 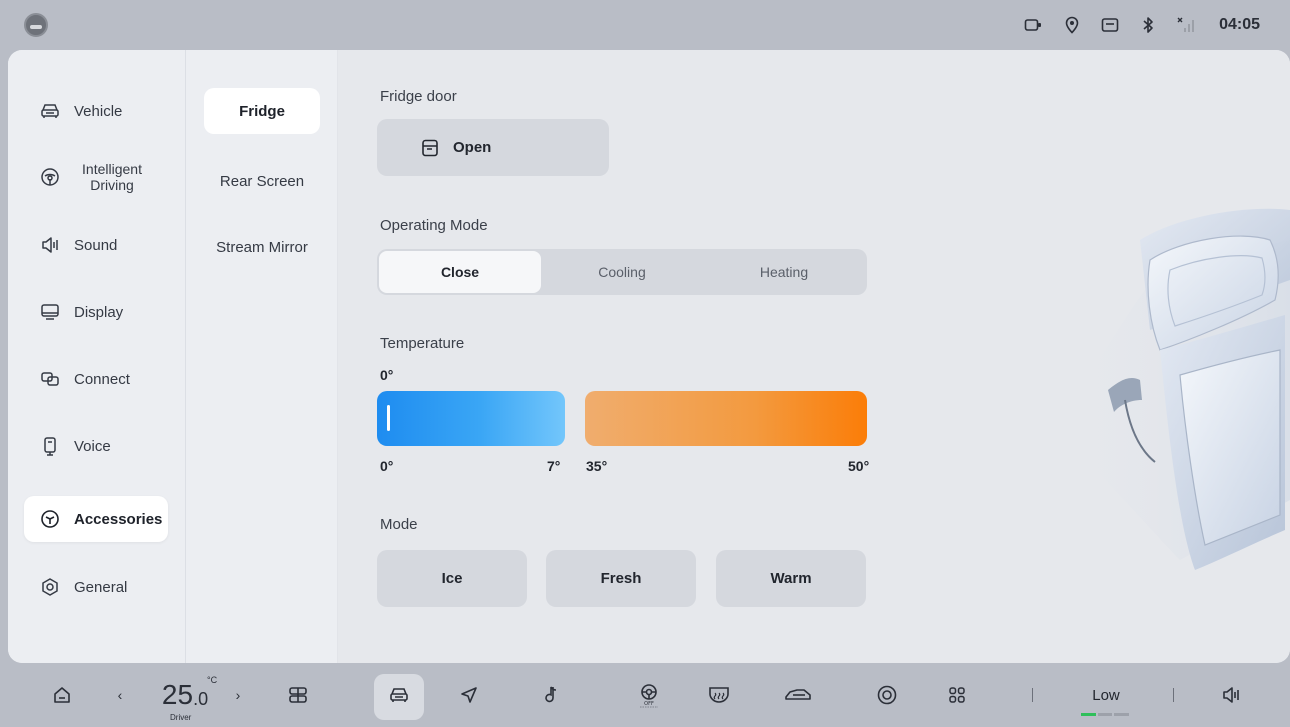 What do you see at coordinates (99, 312) in the screenshot?
I see `nav-label: Display` at bounding box center [99, 312].